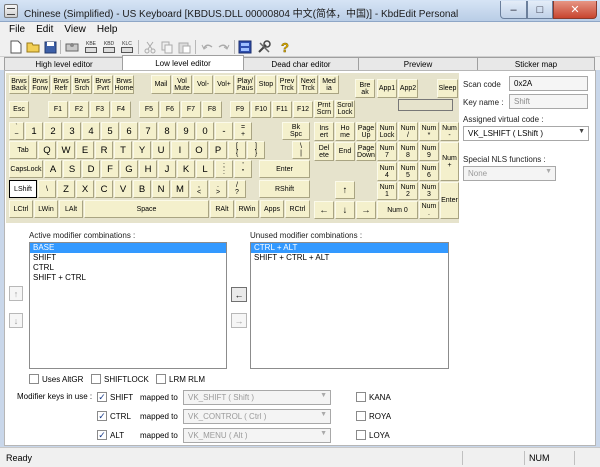  Describe the element at coordinates (161, 379) in the screenshot. I see `lrm-rlm-checkbox` at that location.